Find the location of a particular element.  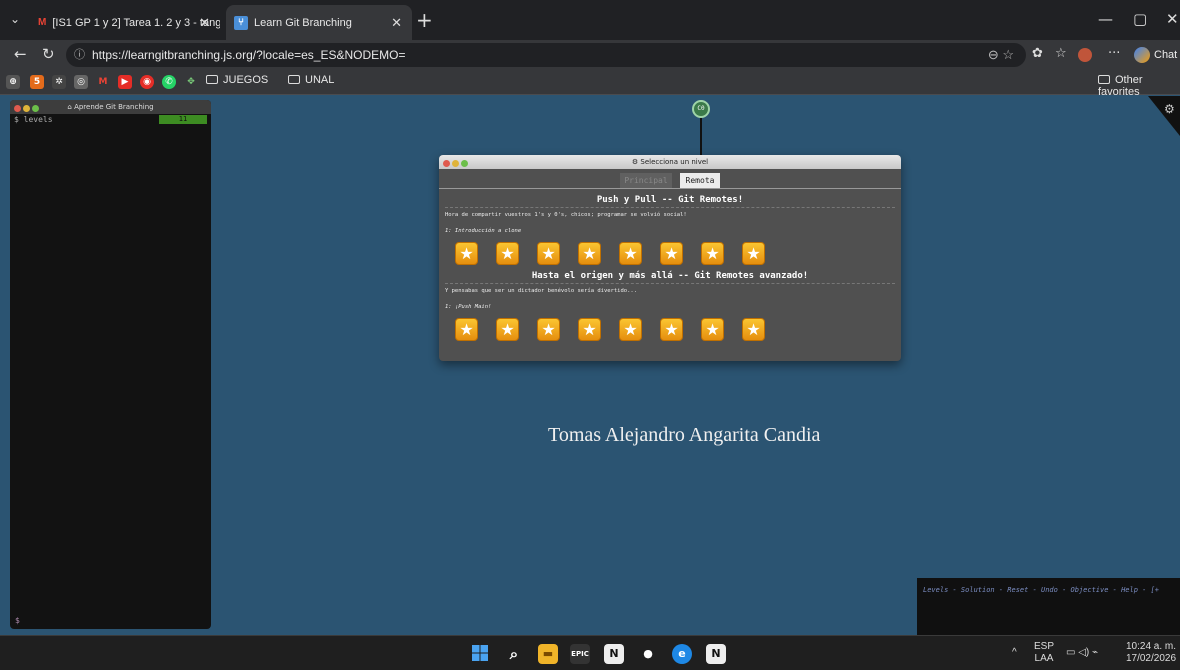

notion-calendar-icon: N is located at coordinates (716, 654).